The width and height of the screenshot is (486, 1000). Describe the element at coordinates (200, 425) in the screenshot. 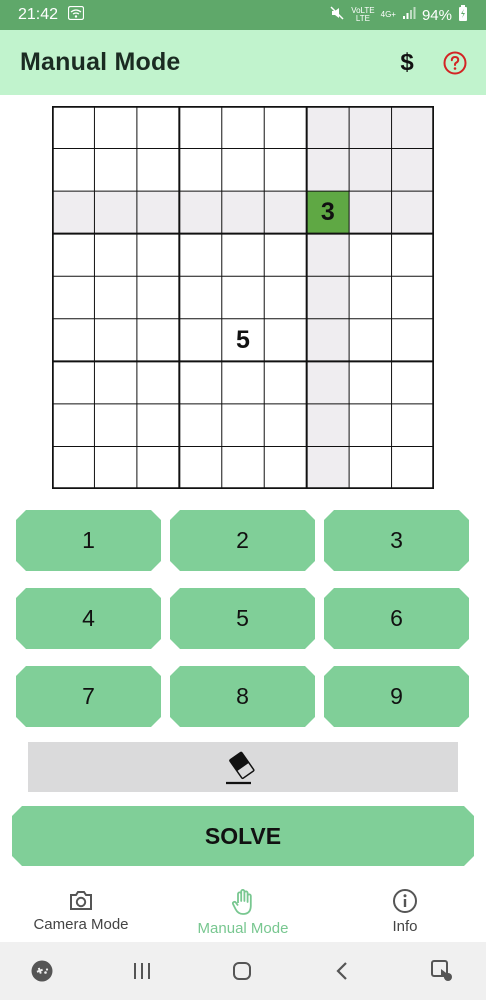

I see `sudoku-cell-r8c4` at that location.